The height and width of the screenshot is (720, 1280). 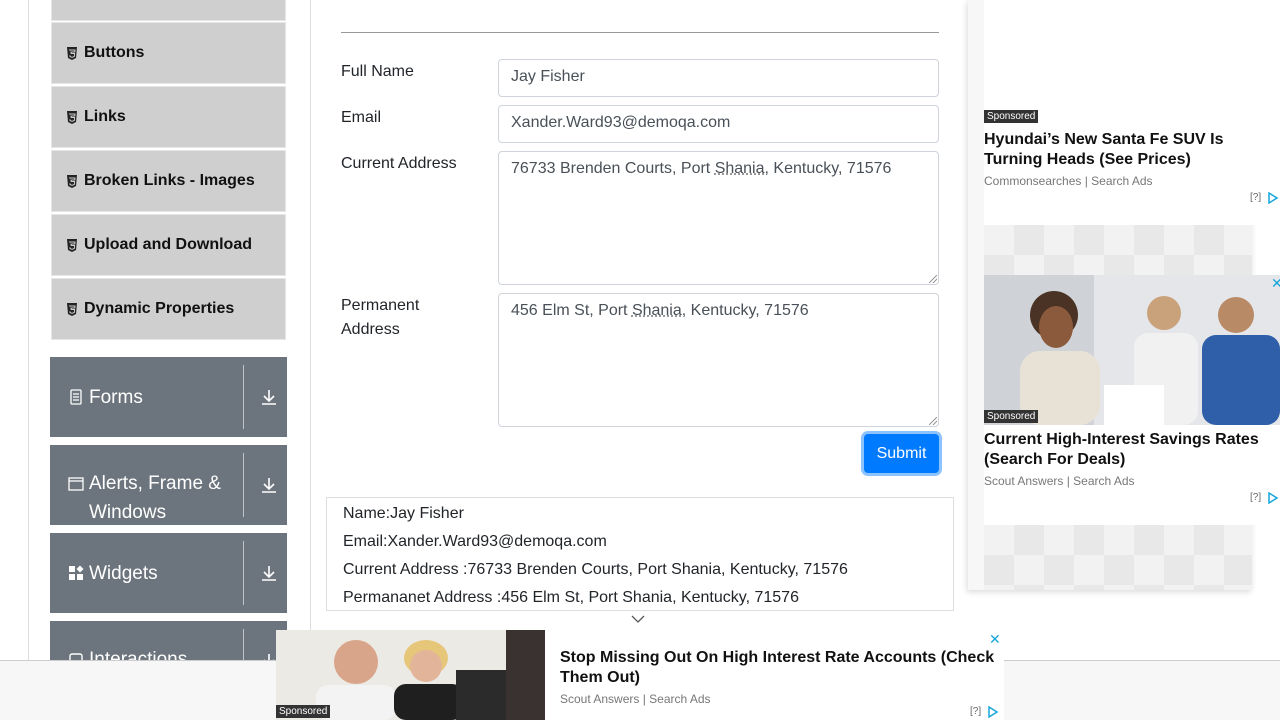 What do you see at coordinates (1068, 181) in the screenshot?
I see `ad-source: Commonsearches | Search Ads` at bounding box center [1068, 181].